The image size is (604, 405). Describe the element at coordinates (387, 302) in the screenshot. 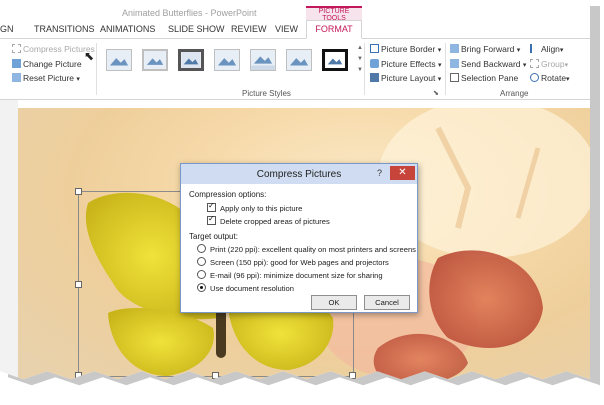

I see `cancel-button: Cancel` at that location.